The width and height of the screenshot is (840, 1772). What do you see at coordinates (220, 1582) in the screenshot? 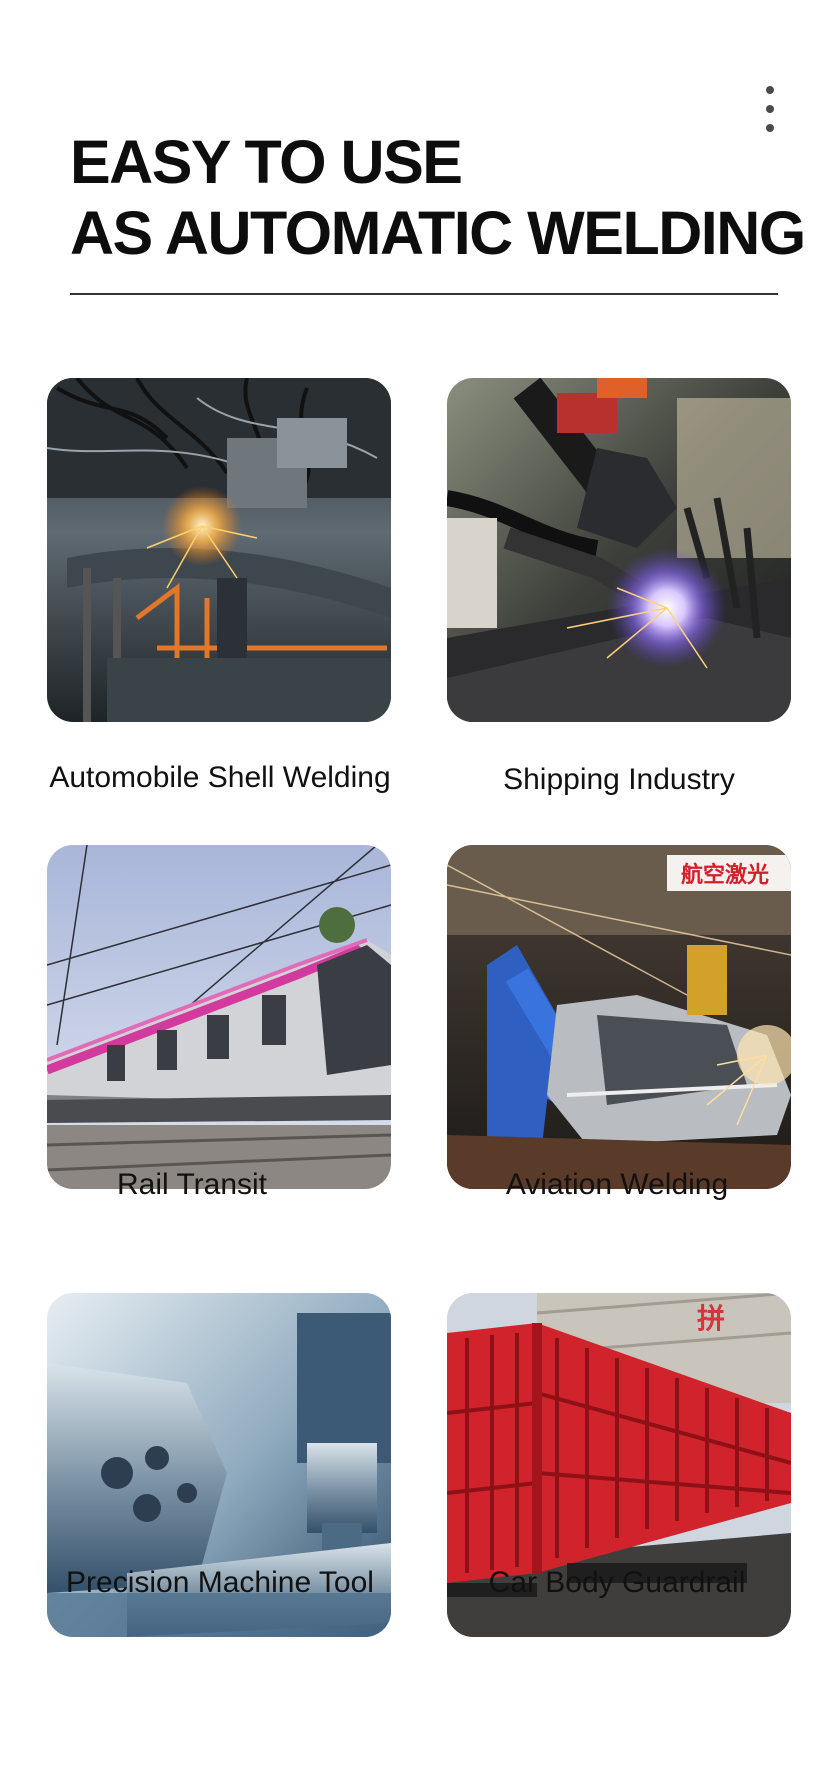
I see `application-label: Precision Machine Tool` at bounding box center [220, 1582].